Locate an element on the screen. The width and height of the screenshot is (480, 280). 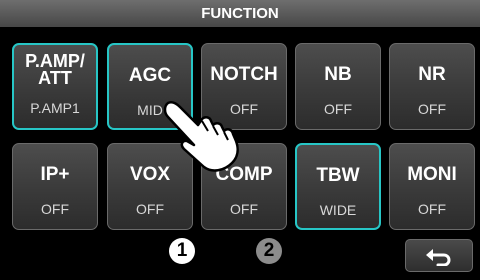
page-2-indicator: 2 is located at coordinates (269, 251).